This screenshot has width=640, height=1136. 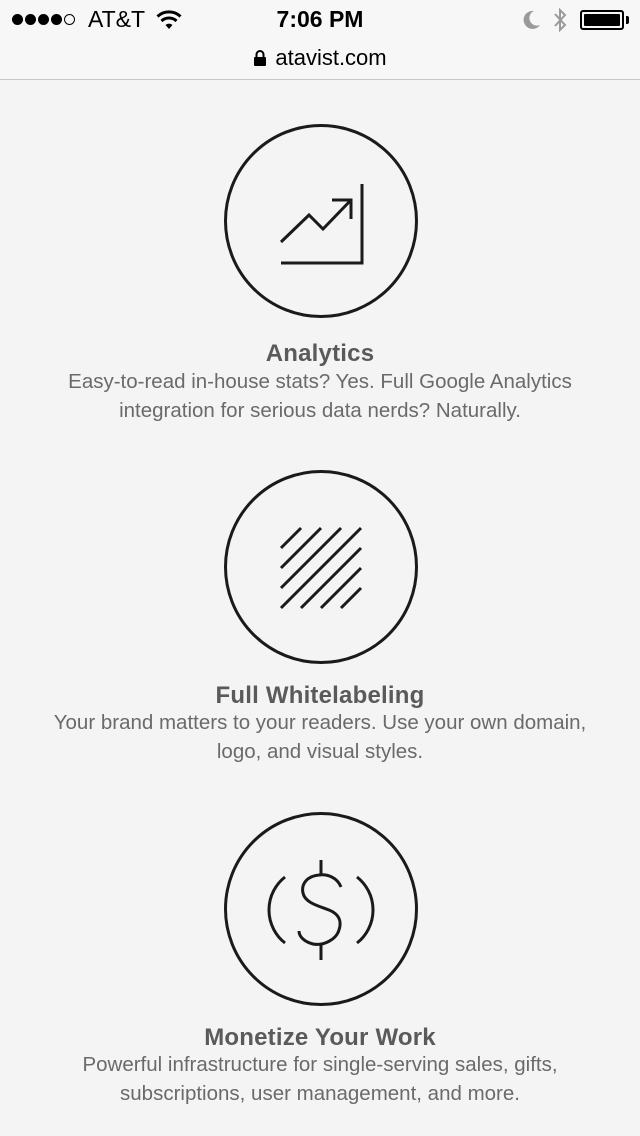 I want to click on bluetooth-icon, so click(x=560, y=20).